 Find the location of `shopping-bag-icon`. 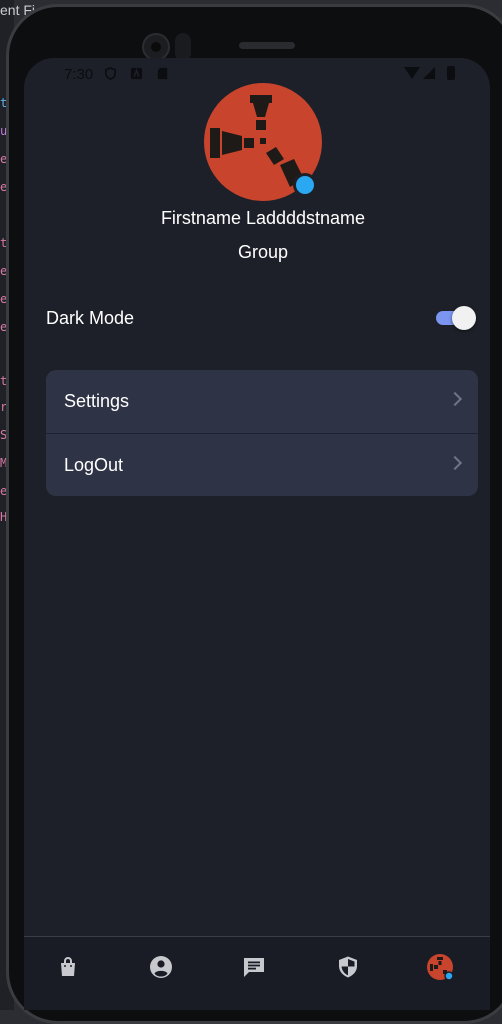

shopping-bag-icon is located at coordinates (68, 966).